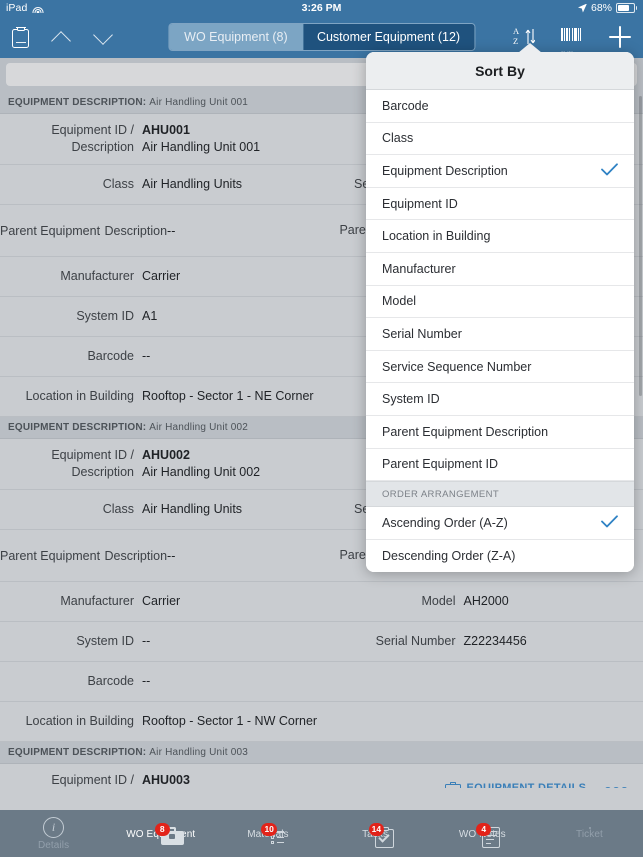 The width and height of the screenshot is (643, 857). I want to click on equipment-segmented-control: WO Equipment (8) Customer Equipment (12), so click(321, 37).